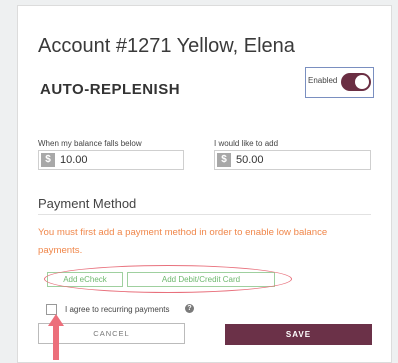 The image size is (398, 363). Describe the element at coordinates (166, 46) in the screenshot. I see `page-title: Account #1271 Yellow, Elena` at that location.